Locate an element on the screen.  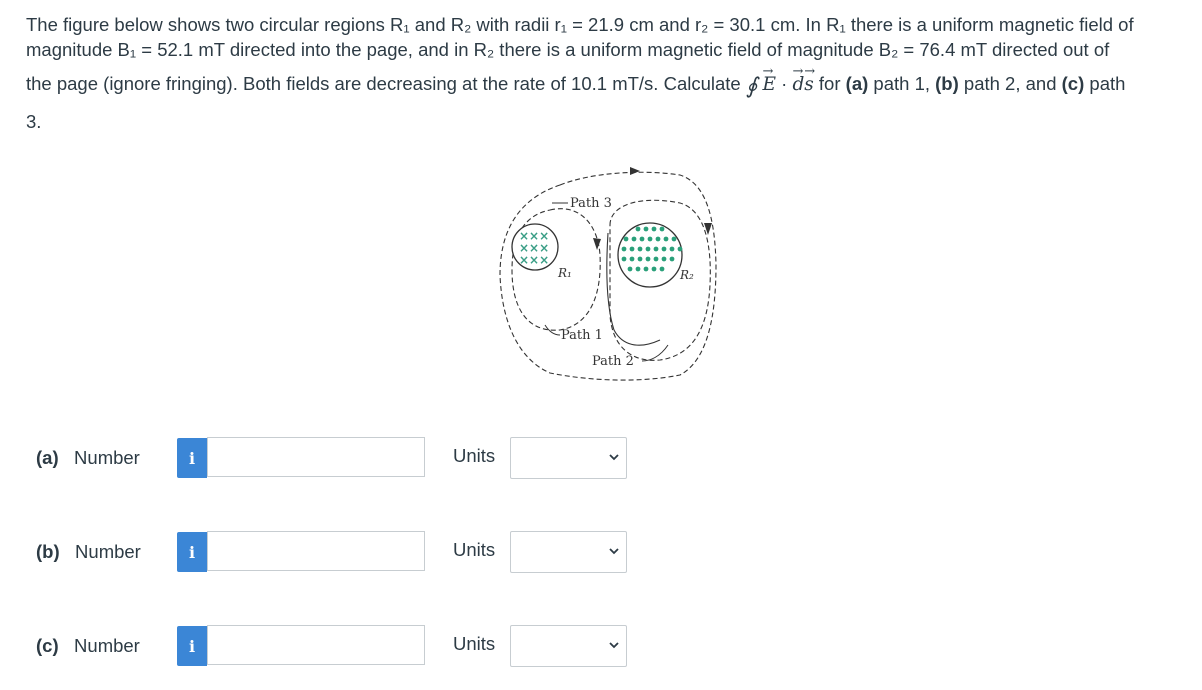
part-b-text: path 2, and is located at coordinates (1010, 83).